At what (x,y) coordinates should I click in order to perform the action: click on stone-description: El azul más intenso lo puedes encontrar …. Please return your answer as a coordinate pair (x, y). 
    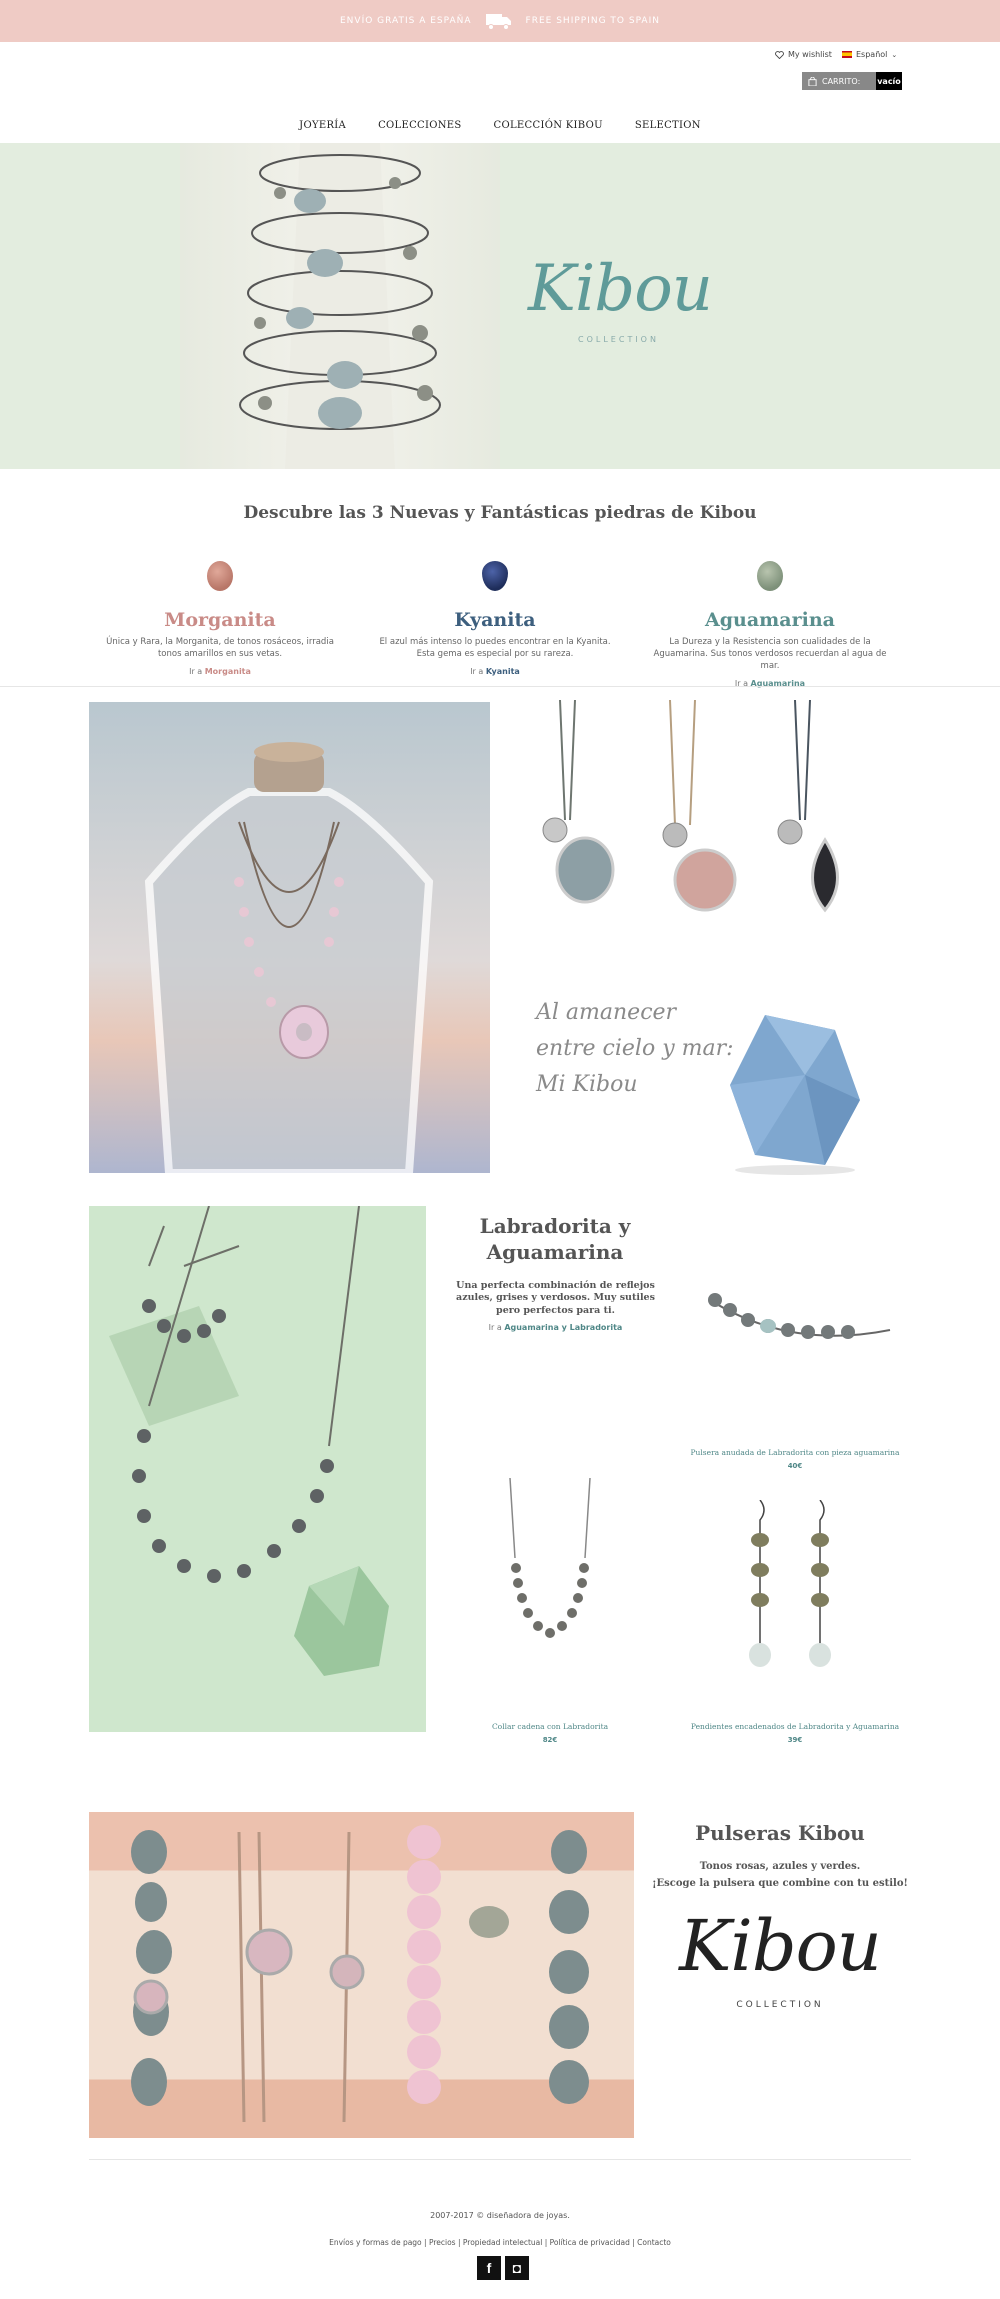
    Looking at the image, I should click on (495, 648).